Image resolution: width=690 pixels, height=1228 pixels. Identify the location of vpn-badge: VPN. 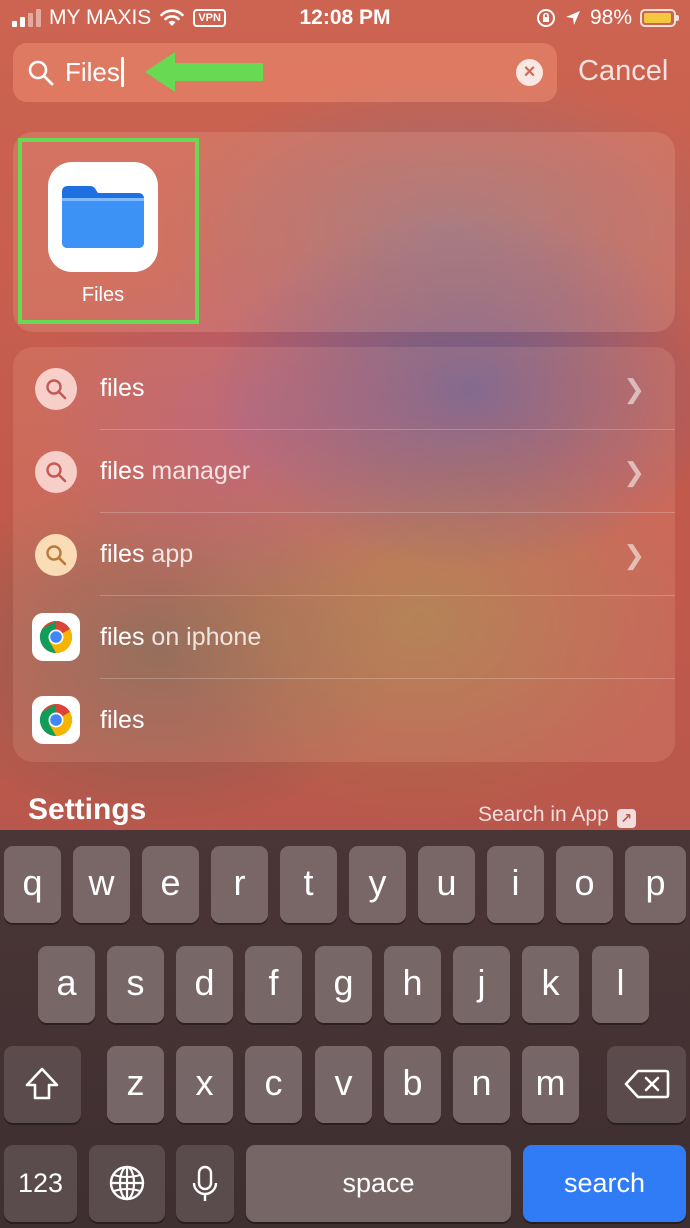
(209, 18).